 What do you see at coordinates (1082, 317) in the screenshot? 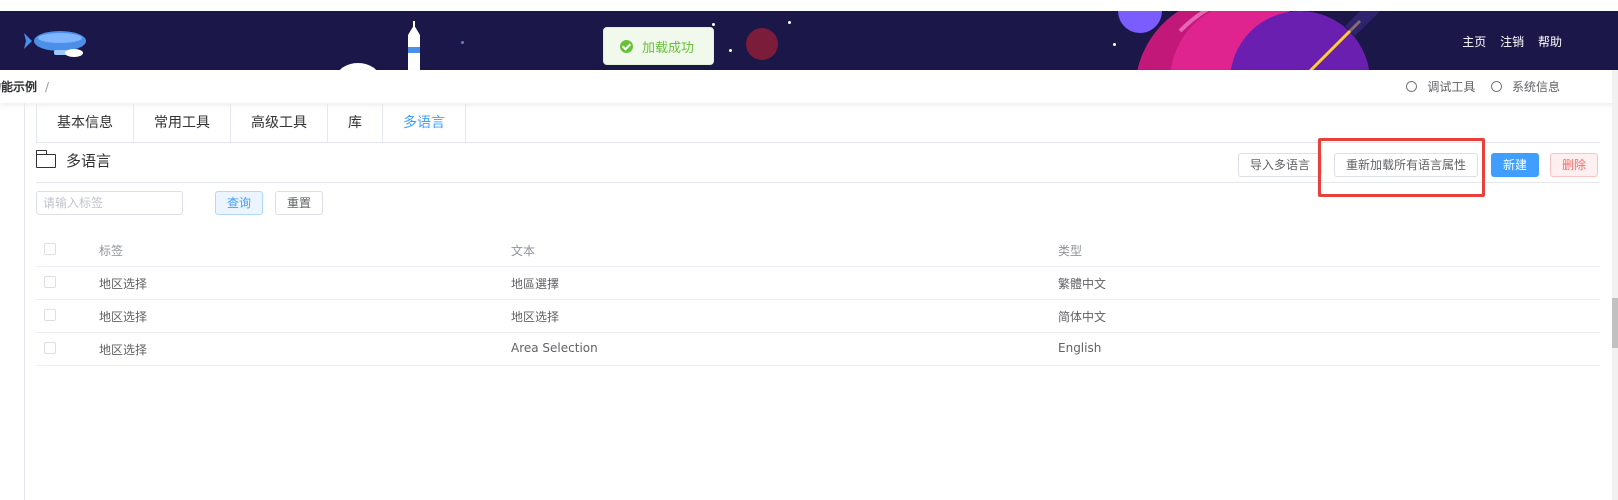
I see `cell-type: 简体中文` at bounding box center [1082, 317].